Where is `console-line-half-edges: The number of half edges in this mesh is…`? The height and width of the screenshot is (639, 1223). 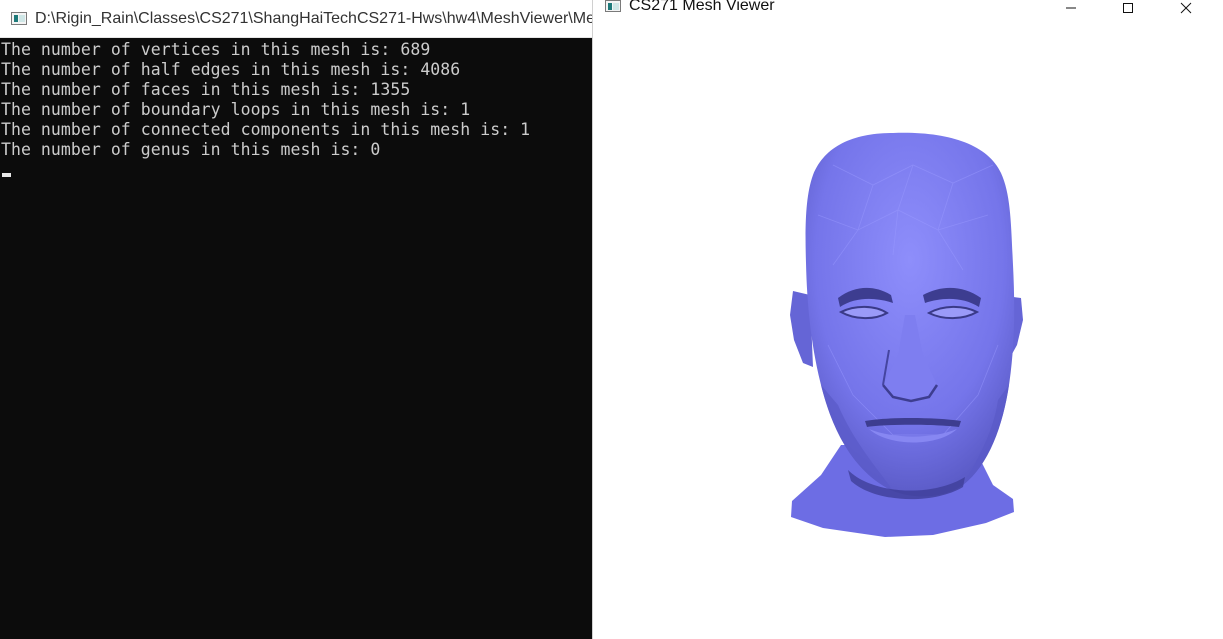
console-line-half-edges: The number of half edges in this mesh is… is located at coordinates (231, 69).